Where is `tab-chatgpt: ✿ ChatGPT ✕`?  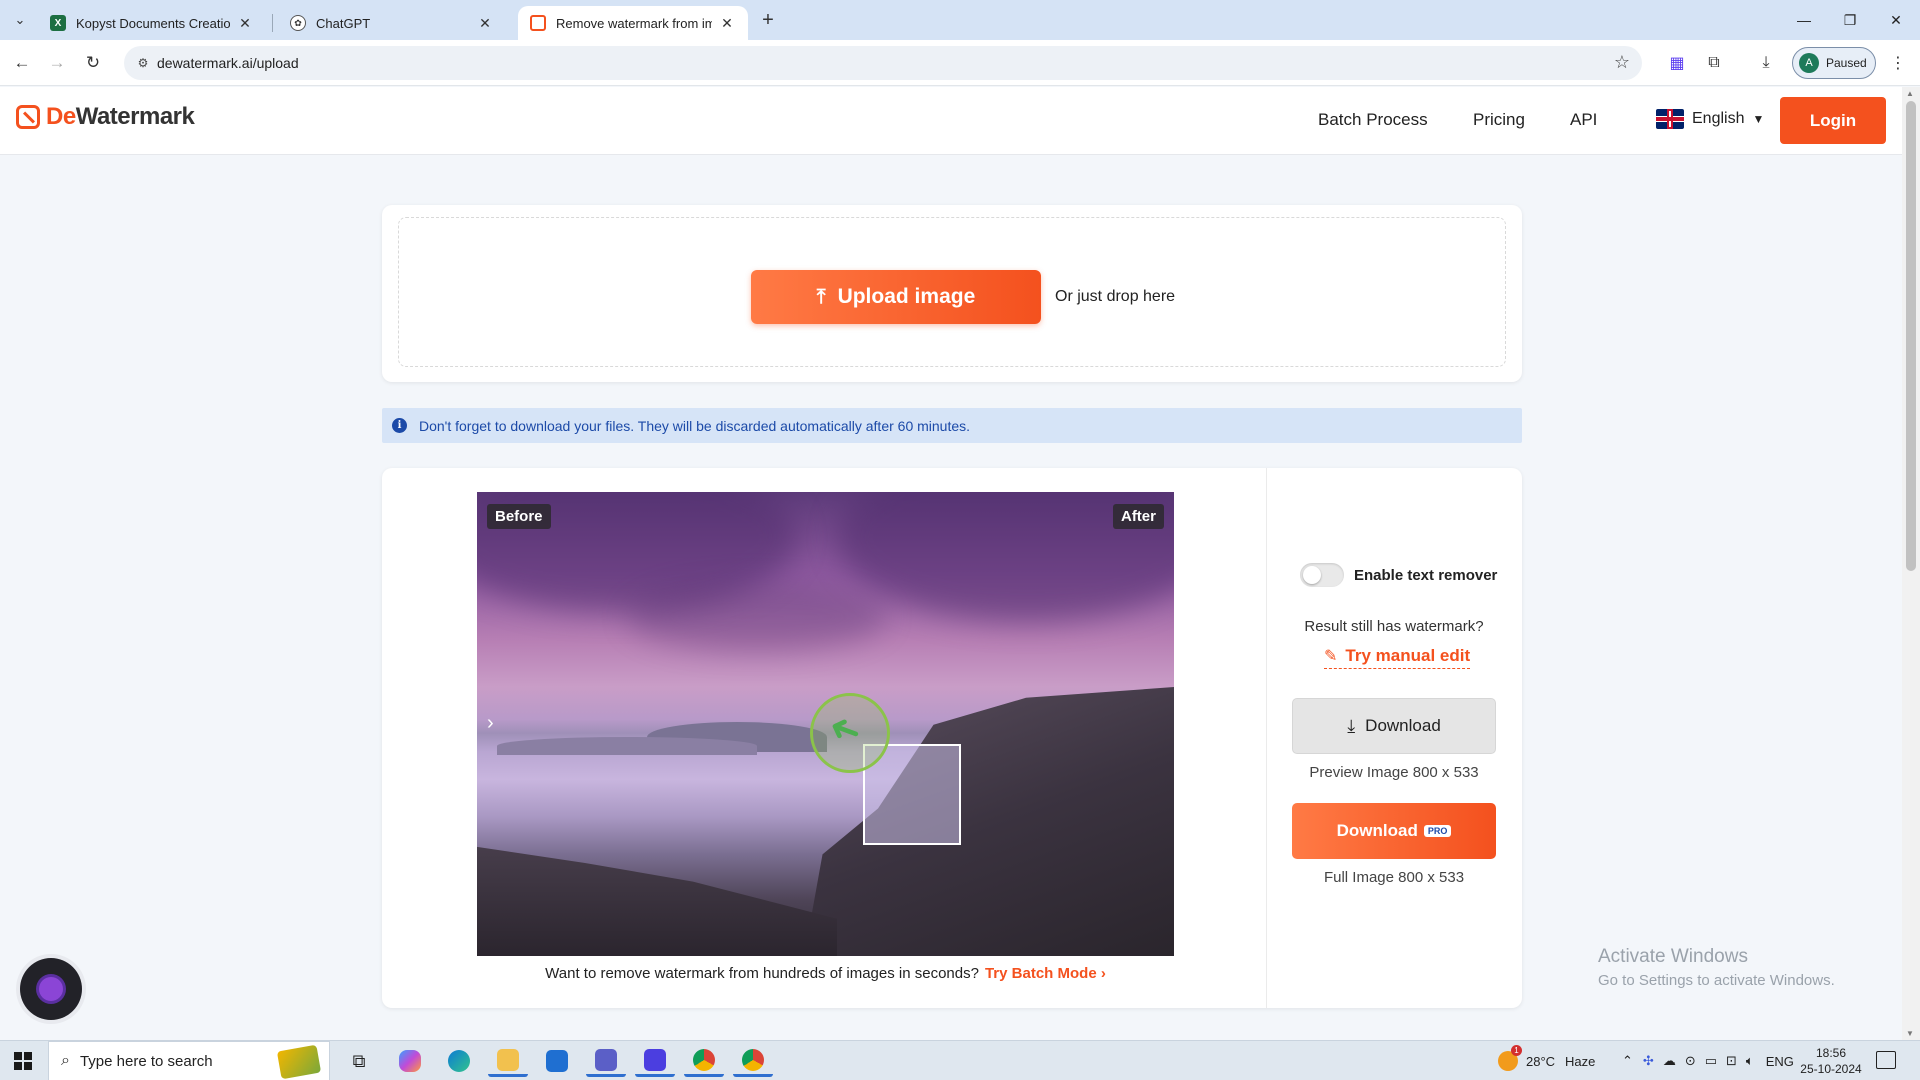
tab-chatgpt: ✿ ChatGPT ✕ is located at coordinates (392, 23).